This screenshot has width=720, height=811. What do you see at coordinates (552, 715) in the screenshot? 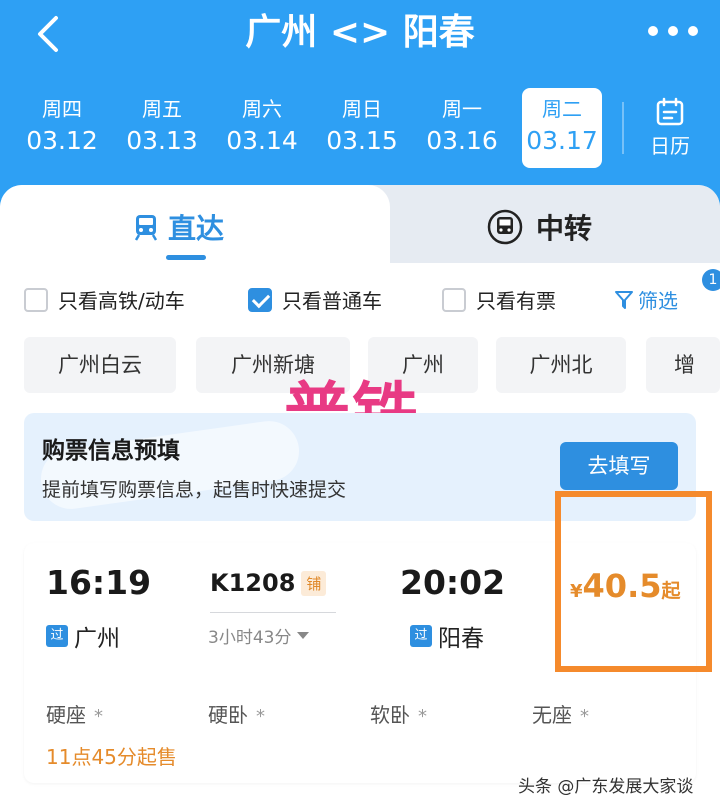
I see `seat-name: 无座` at bounding box center [552, 715].